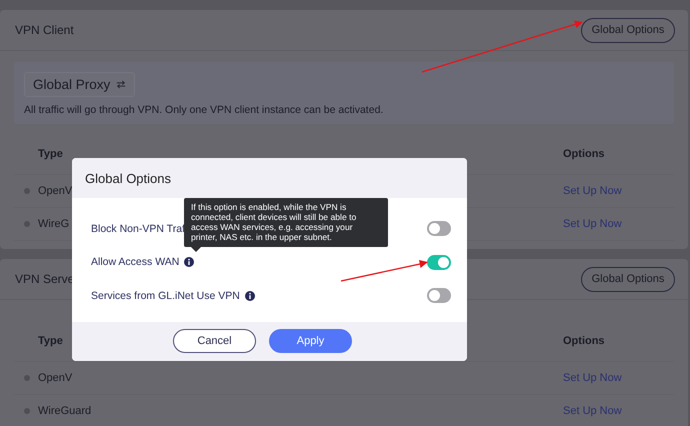  What do you see at coordinates (54, 224) in the screenshot?
I see `table-cell: WireG` at bounding box center [54, 224].